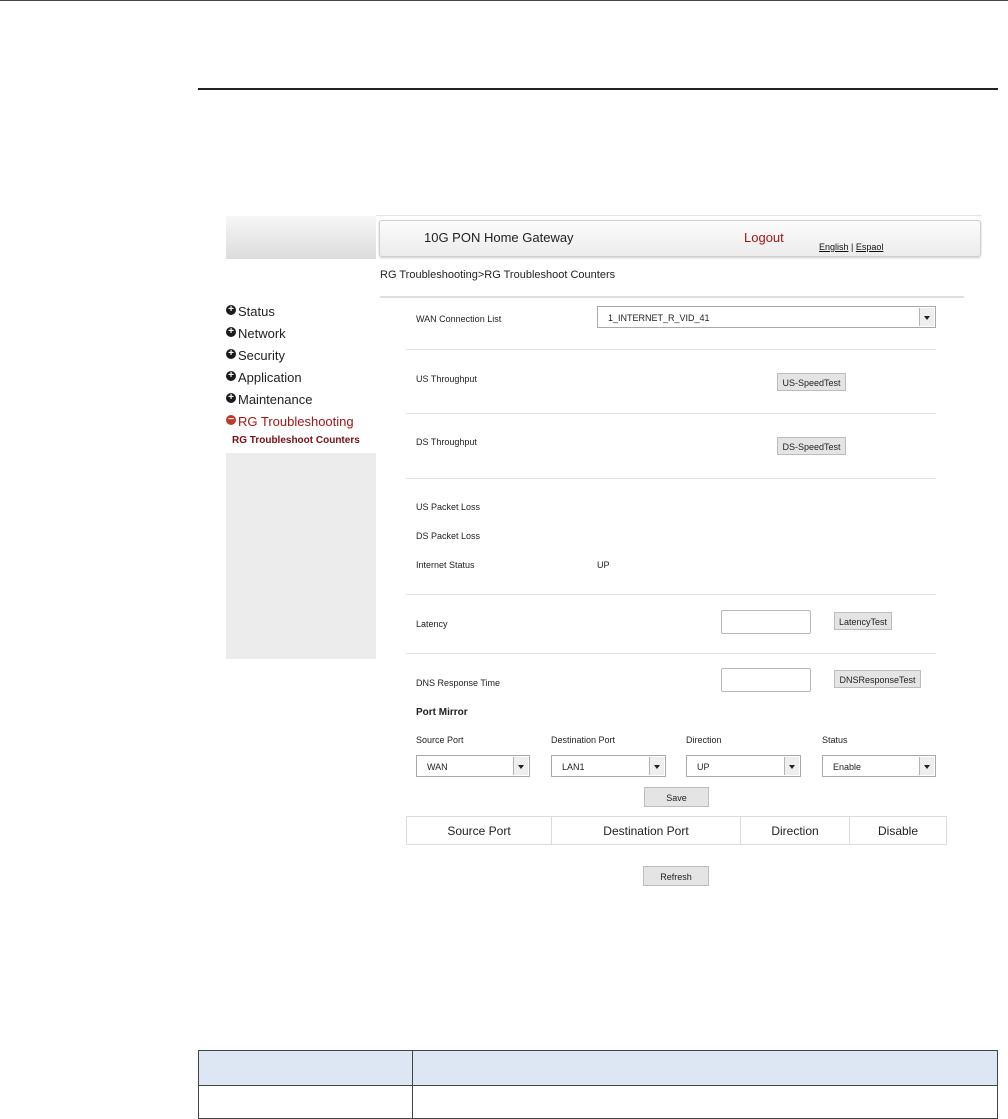 This screenshot has height=1119, width=1008. What do you see at coordinates (262, 333) in the screenshot?
I see `sidebar-item-label: Network` at bounding box center [262, 333].